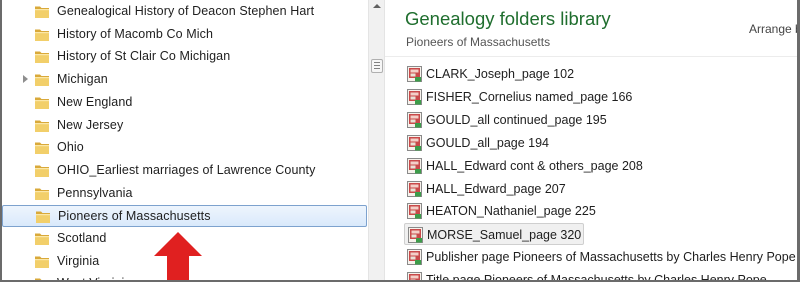 The height and width of the screenshot is (282, 800). Describe the element at coordinates (184, 194) in the screenshot. I see `nav-item: Pennsylvania` at that location.